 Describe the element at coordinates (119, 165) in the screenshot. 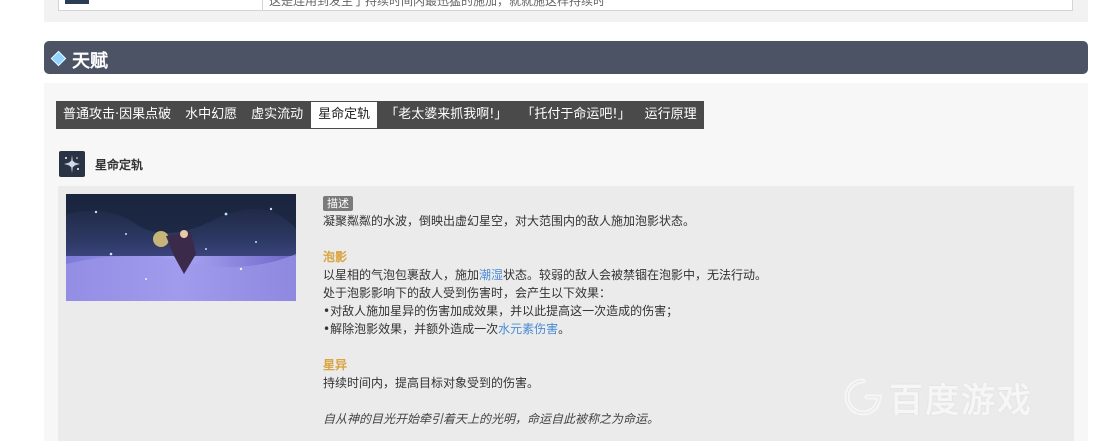

I see `talent-name: 星命定轨` at that location.